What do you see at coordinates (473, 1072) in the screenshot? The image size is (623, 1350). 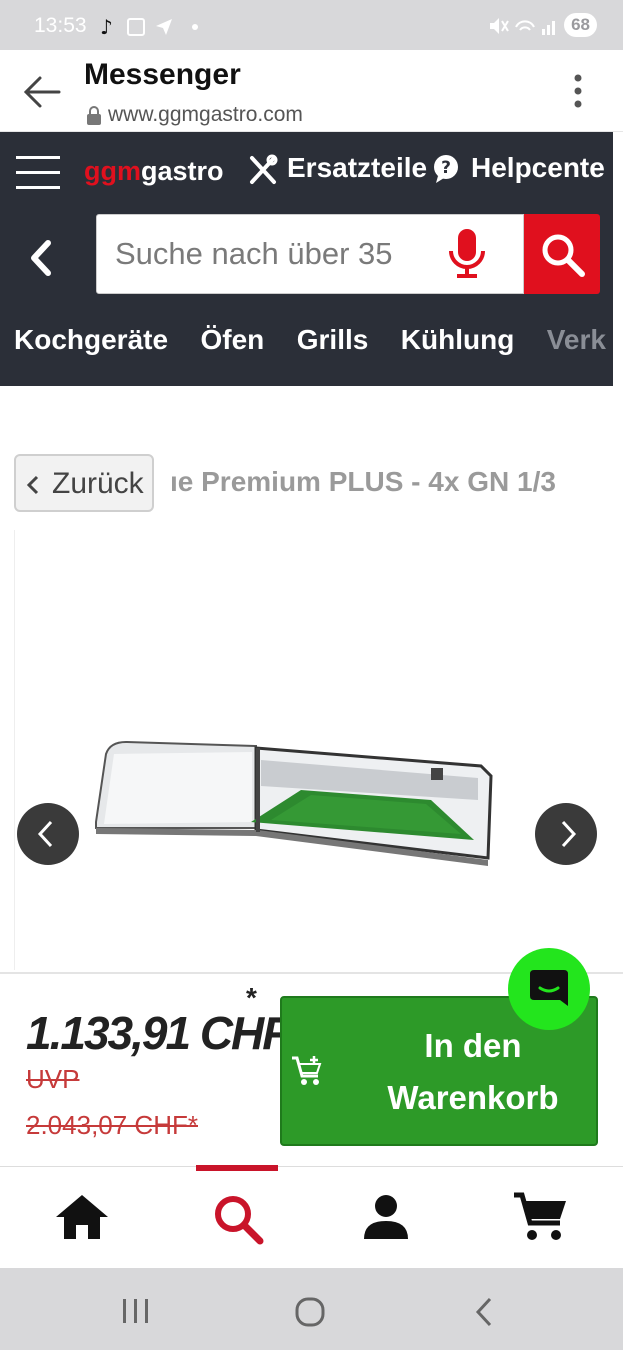 I see `add-to-cart-label: In den Warenkorb` at bounding box center [473, 1072].